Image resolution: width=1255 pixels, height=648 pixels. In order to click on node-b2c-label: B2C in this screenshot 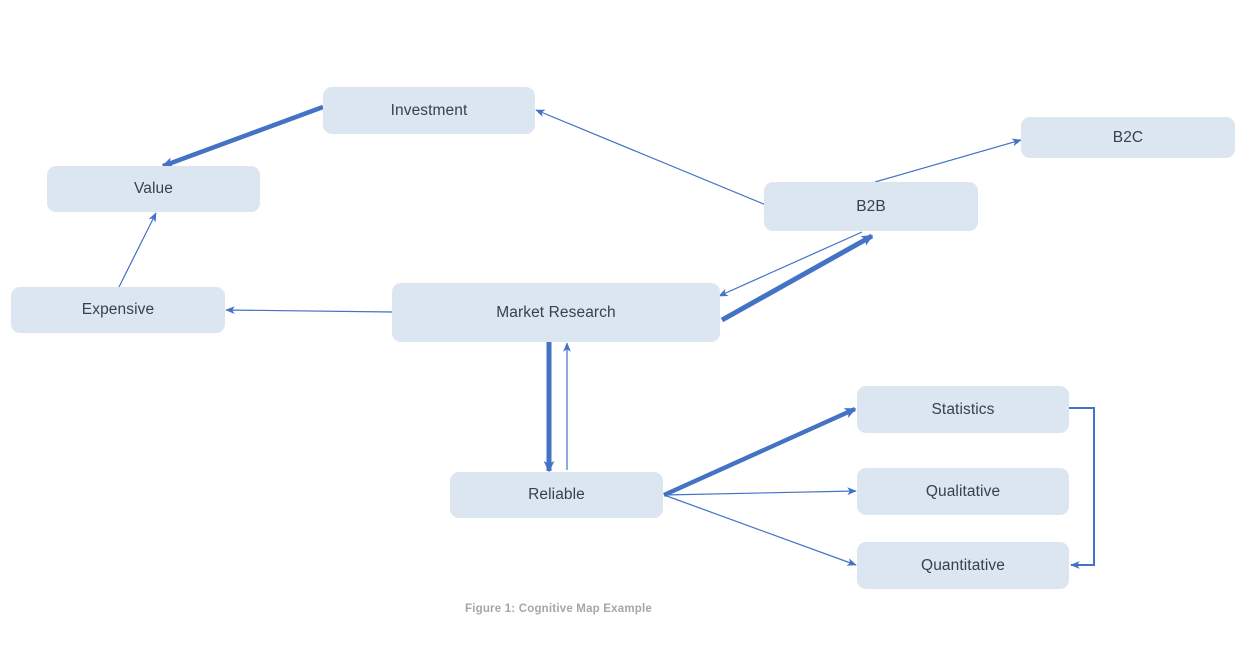, I will do `click(1128, 137)`.